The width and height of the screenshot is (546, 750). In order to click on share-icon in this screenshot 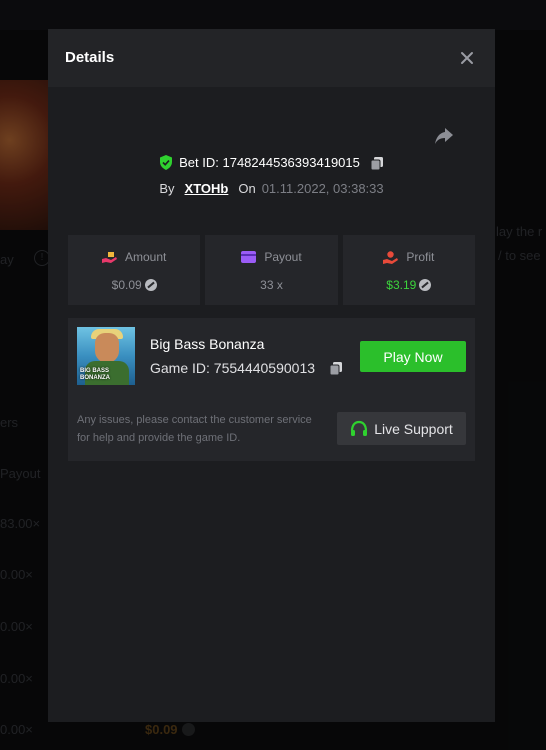, I will do `click(444, 136)`.